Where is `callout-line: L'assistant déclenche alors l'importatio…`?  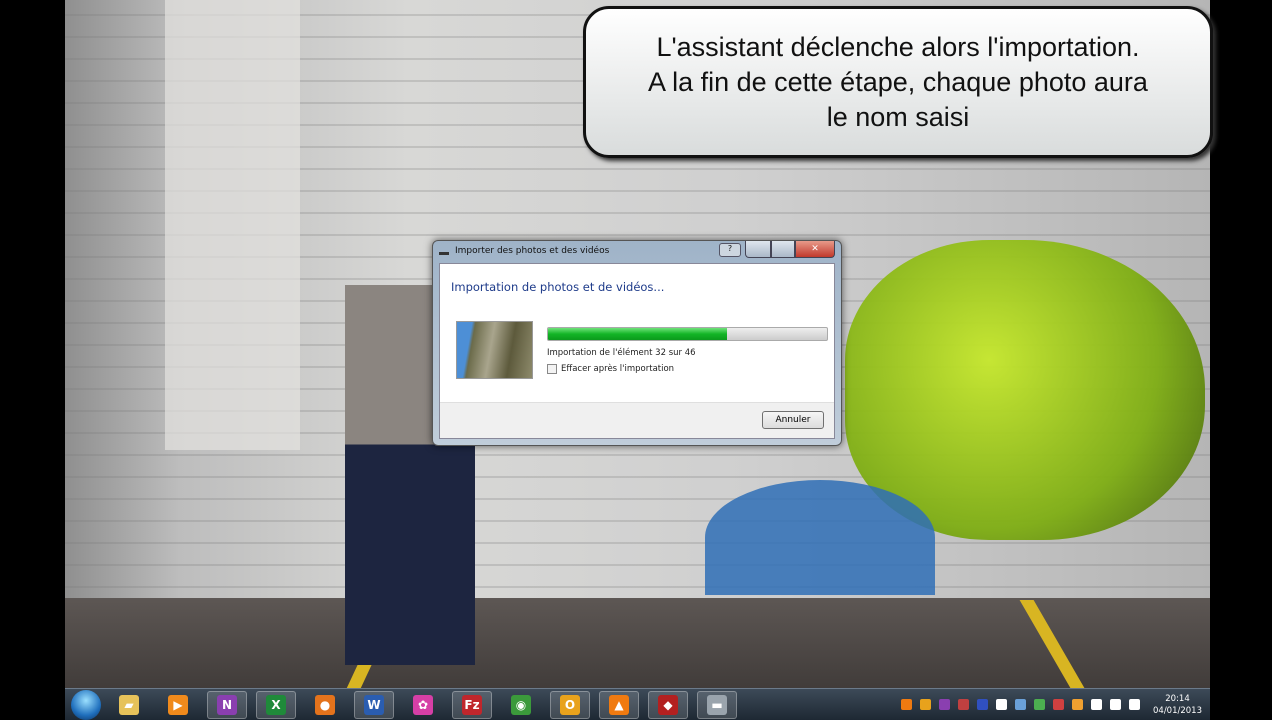
callout-line: L'assistant déclenche alors l'importatio… is located at coordinates (898, 46).